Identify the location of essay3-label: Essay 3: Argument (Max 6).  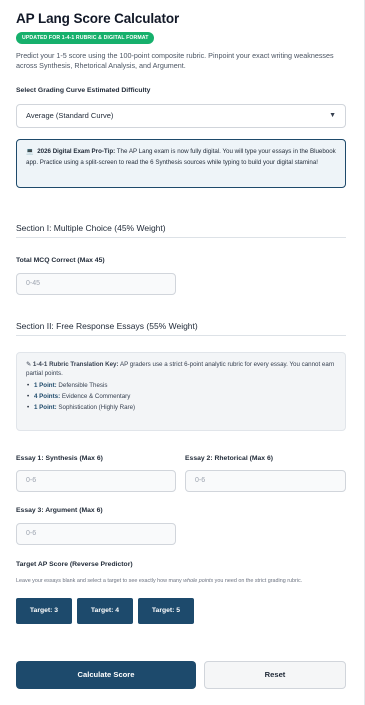
(59, 510).